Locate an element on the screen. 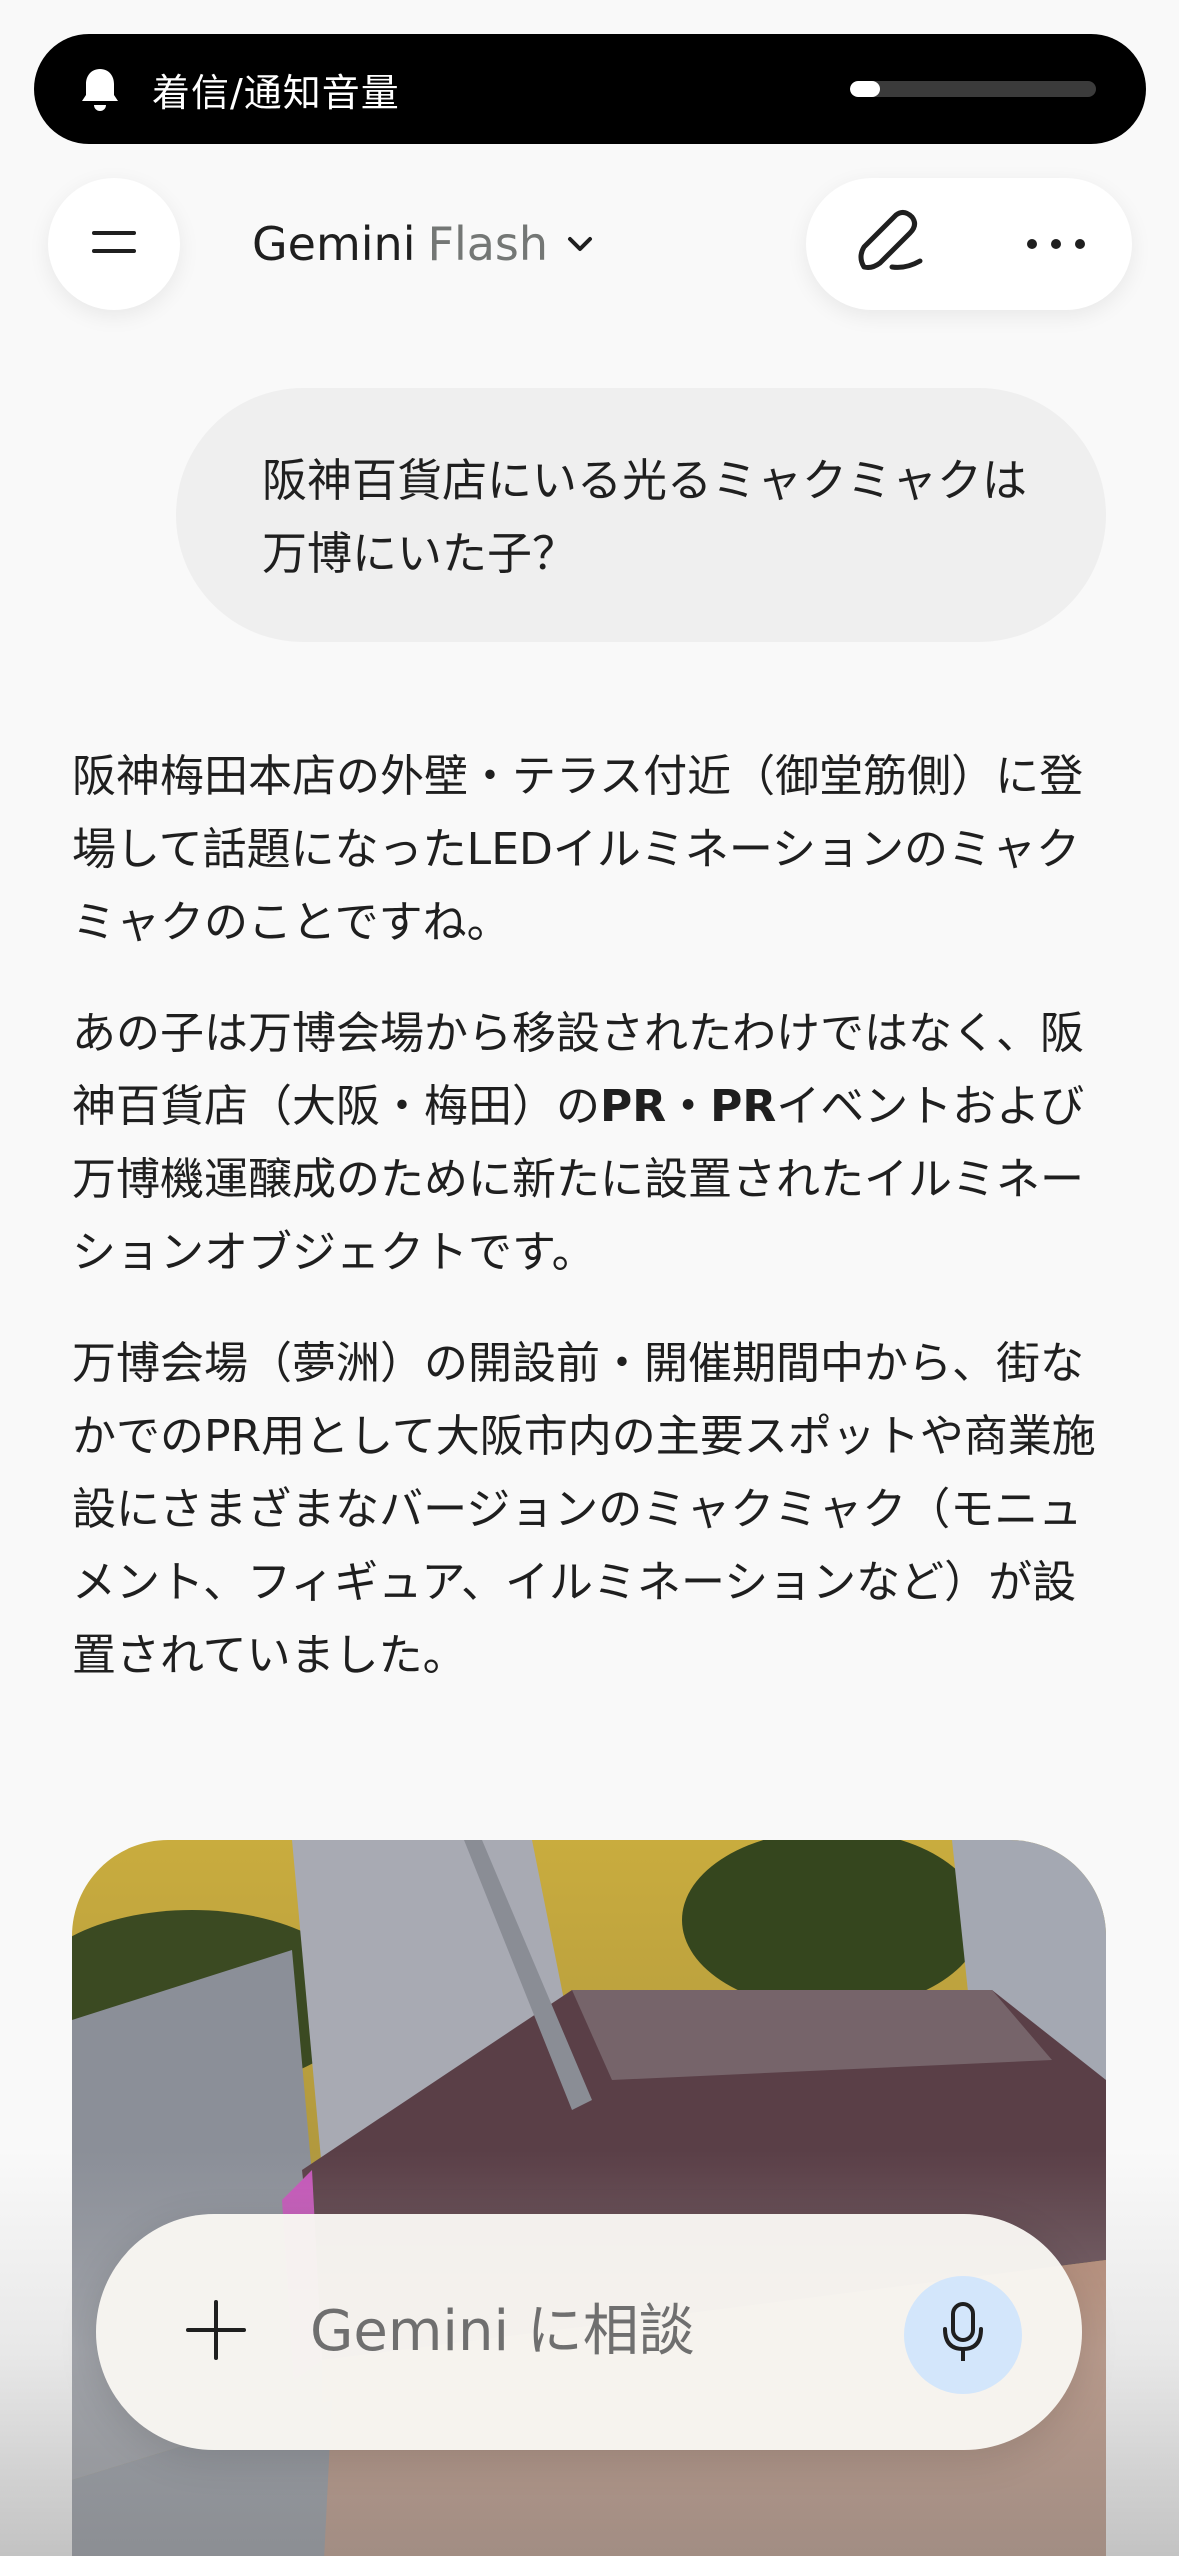 The width and height of the screenshot is (1179, 2556). volume-toast: 着信/通知音量 is located at coordinates (590, 89).